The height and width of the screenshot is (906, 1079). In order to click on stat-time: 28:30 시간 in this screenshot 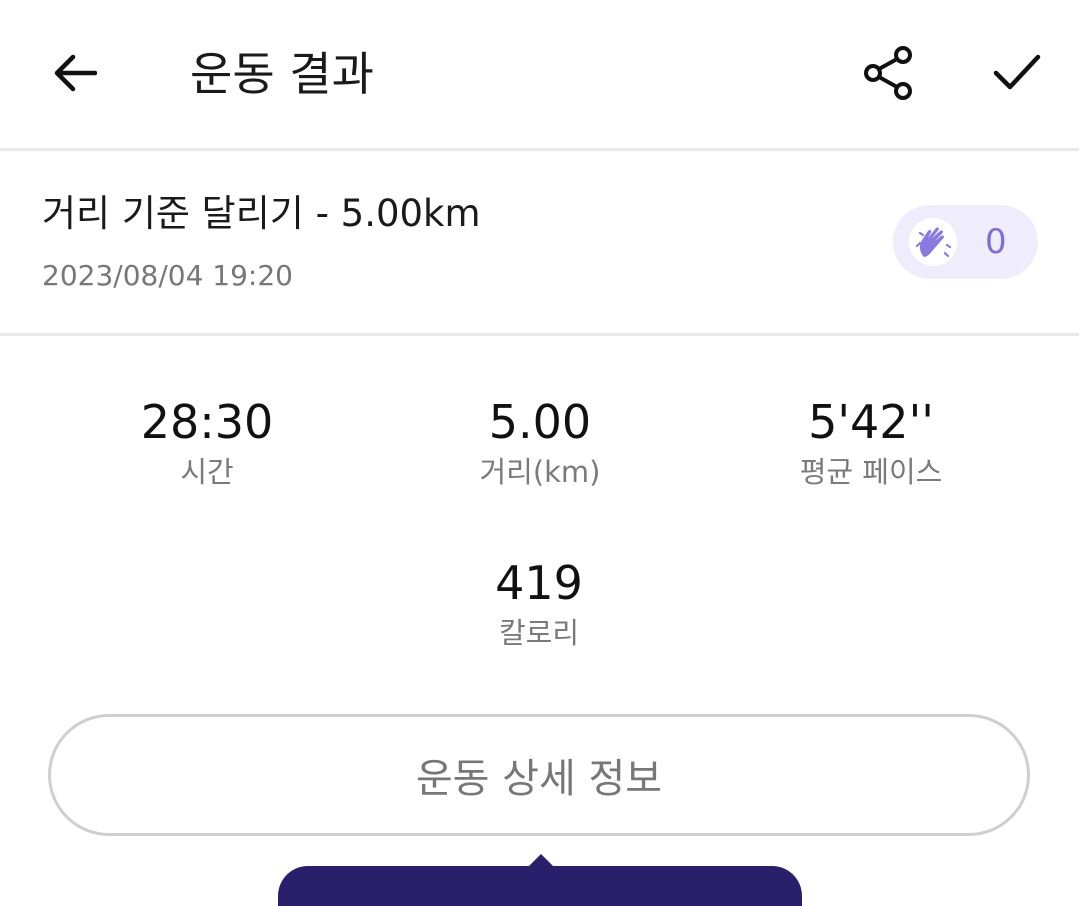, I will do `click(207, 442)`.